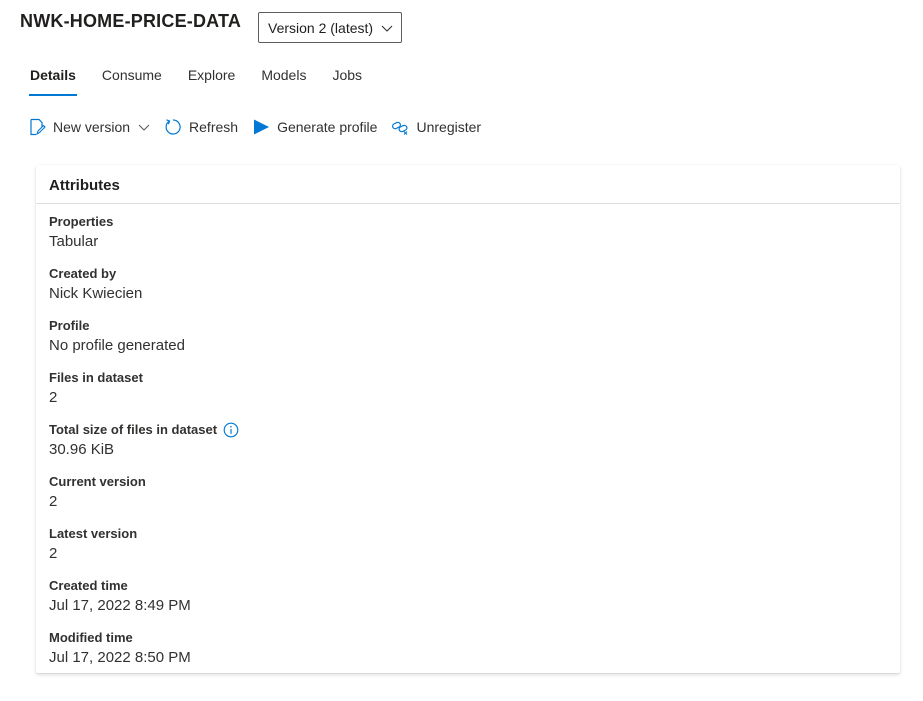 This screenshot has height=701, width=923. What do you see at coordinates (468, 655) in the screenshot?
I see `attribute-modified-time: Modified time Jul 17, 2022 8:50 PM` at bounding box center [468, 655].